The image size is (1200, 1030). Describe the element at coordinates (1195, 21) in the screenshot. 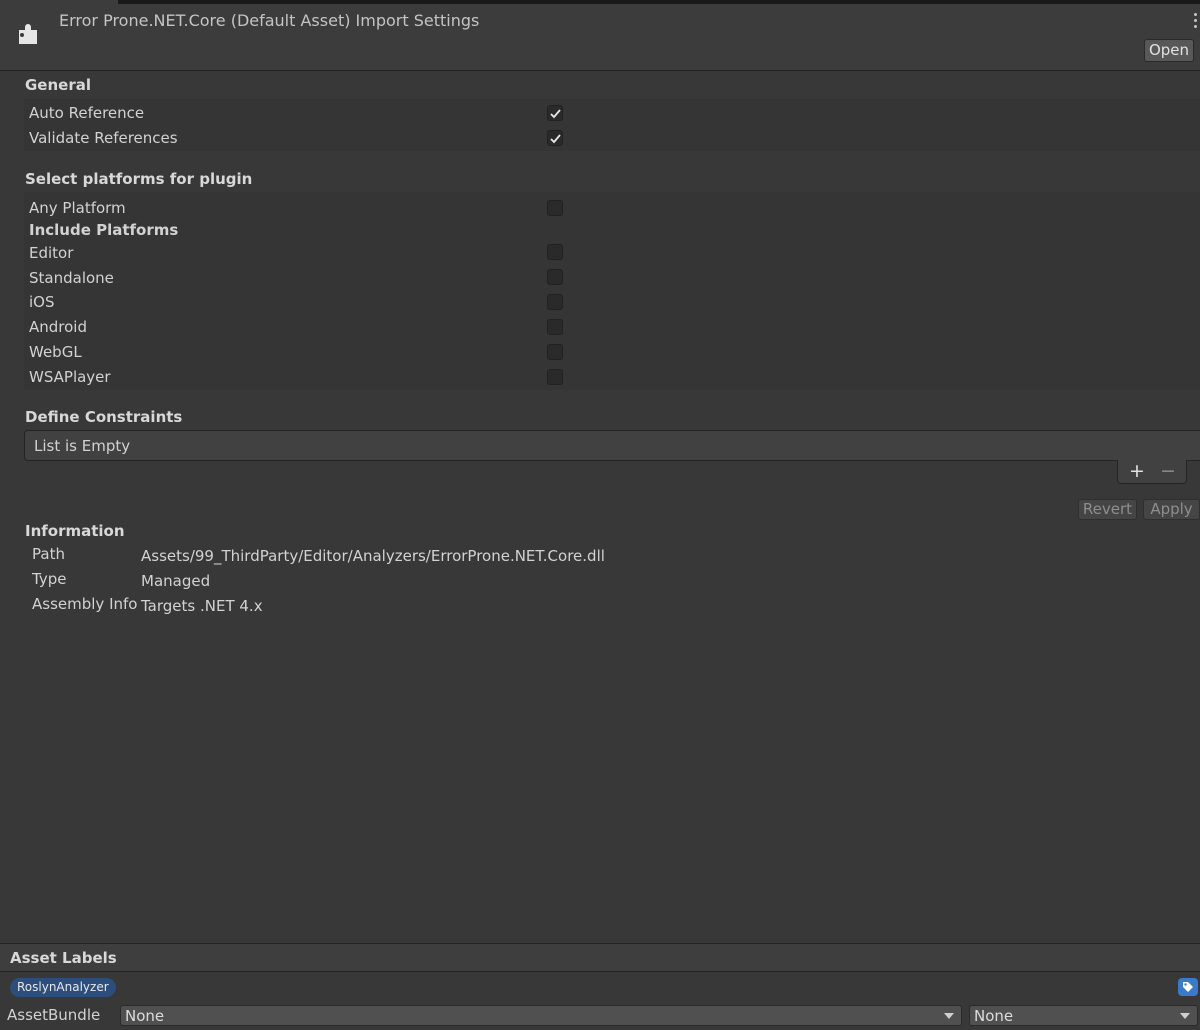

I see `more-options-icon` at that location.